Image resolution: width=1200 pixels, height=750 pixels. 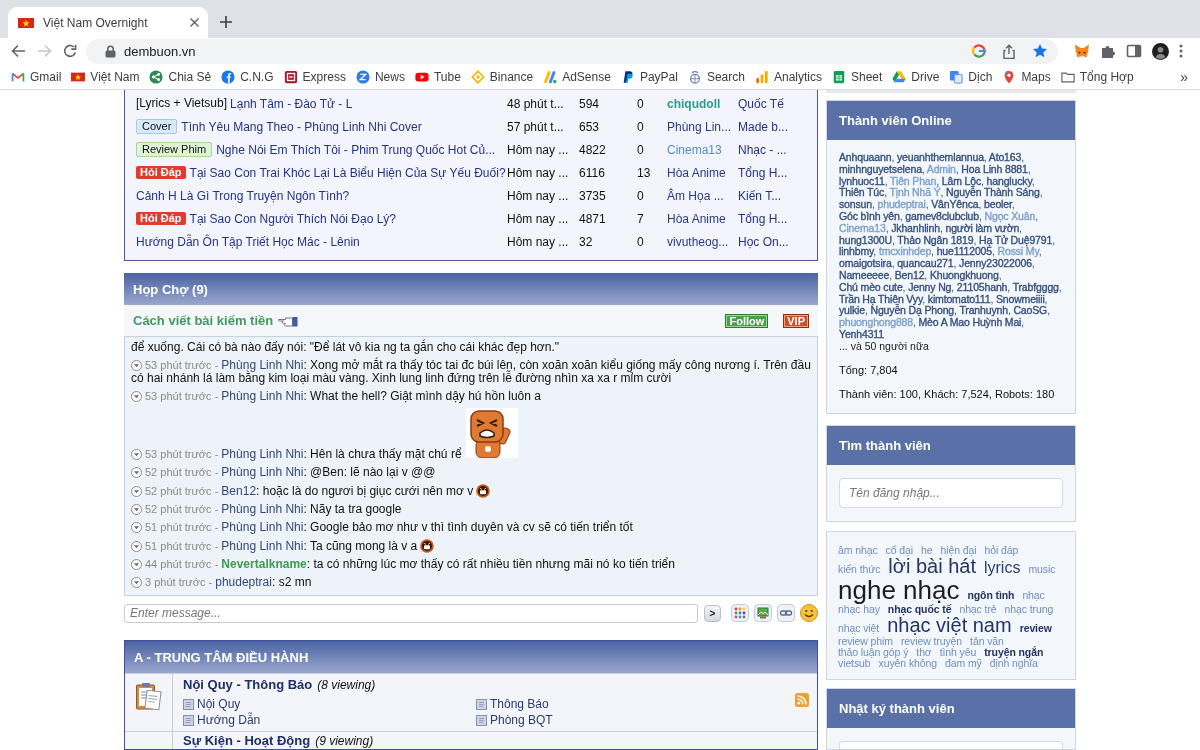 I want to click on bookmark: PayPal, so click(x=649, y=76).